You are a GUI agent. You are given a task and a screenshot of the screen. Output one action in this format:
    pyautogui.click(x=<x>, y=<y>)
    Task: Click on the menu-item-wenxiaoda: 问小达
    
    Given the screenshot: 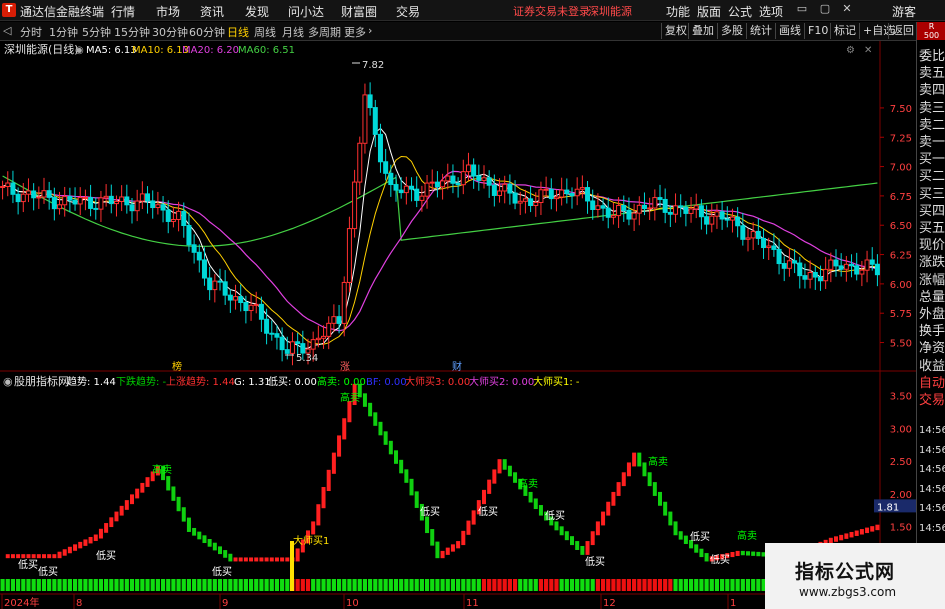 What is the action you would take?
    pyautogui.click(x=306, y=11)
    